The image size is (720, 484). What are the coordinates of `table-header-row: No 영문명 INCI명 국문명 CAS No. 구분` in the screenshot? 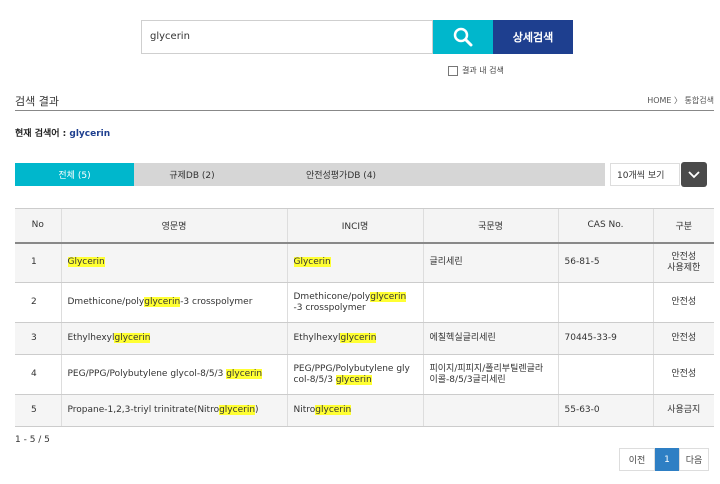 It's located at (364, 226).